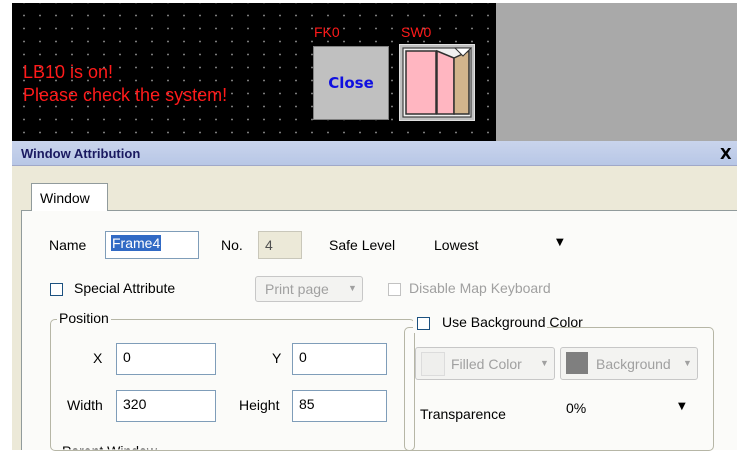 This screenshot has height=459, width=737. Describe the element at coordinates (68, 72) in the screenshot. I see `canvas-text-line1: LB10 is on!` at that location.